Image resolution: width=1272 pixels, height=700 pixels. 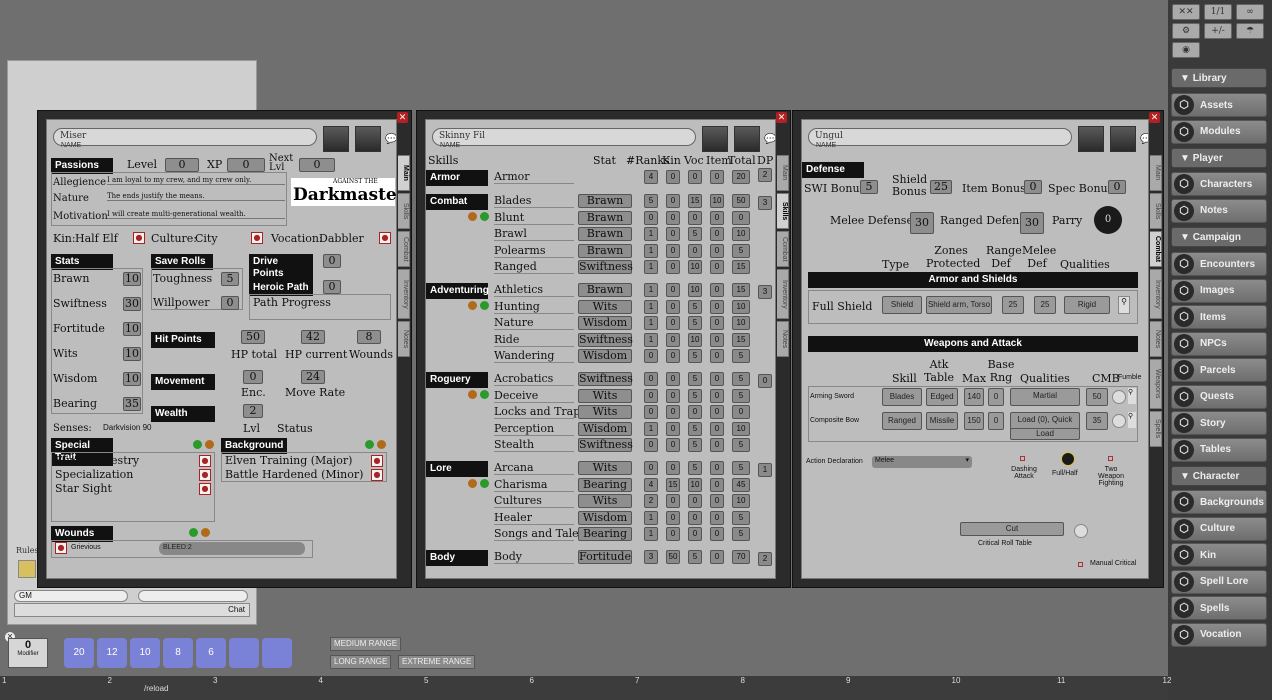 What do you see at coordinates (341, 238) in the screenshot?
I see `vocation-value: Dabbler` at bounding box center [341, 238].